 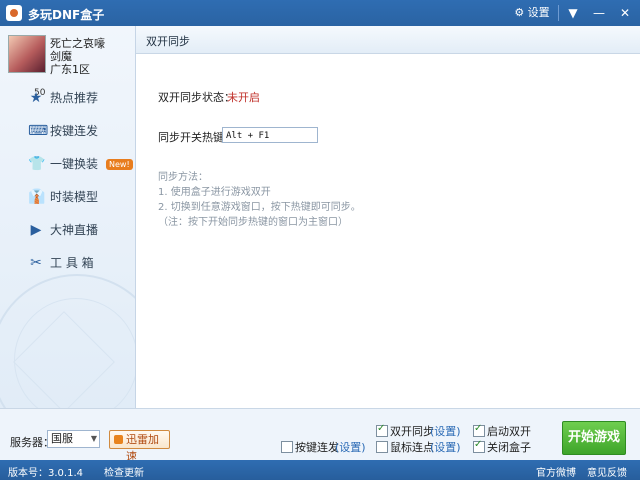 What do you see at coordinates (196, 97) in the screenshot?
I see `sync-status-label: 双开同步状态：` at bounding box center [196, 97].